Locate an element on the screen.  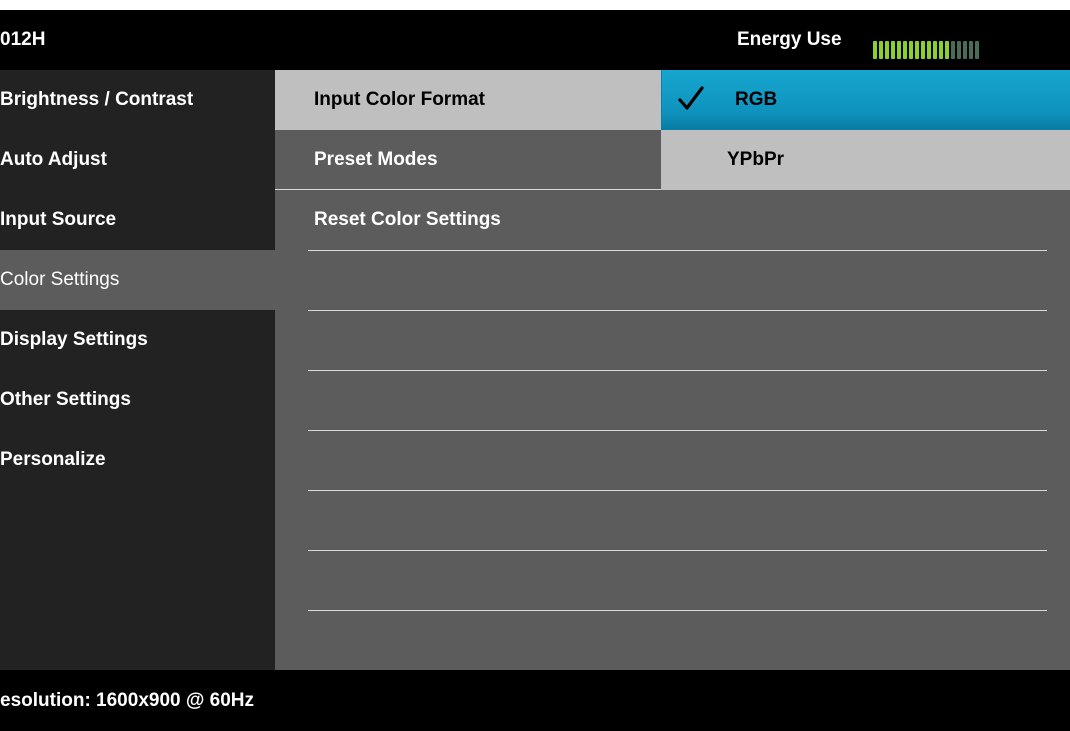
menu-item-brightness-contrast: Brightness / Contrast is located at coordinates (137, 100).